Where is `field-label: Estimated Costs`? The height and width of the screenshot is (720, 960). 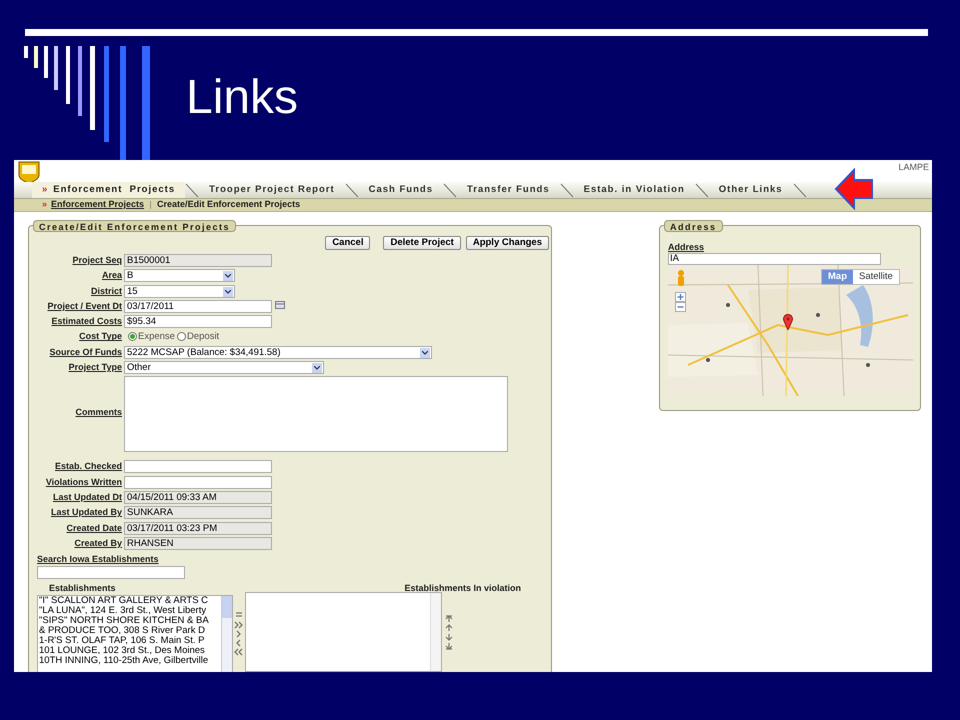 field-label: Estimated Costs is located at coordinates (86, 321).